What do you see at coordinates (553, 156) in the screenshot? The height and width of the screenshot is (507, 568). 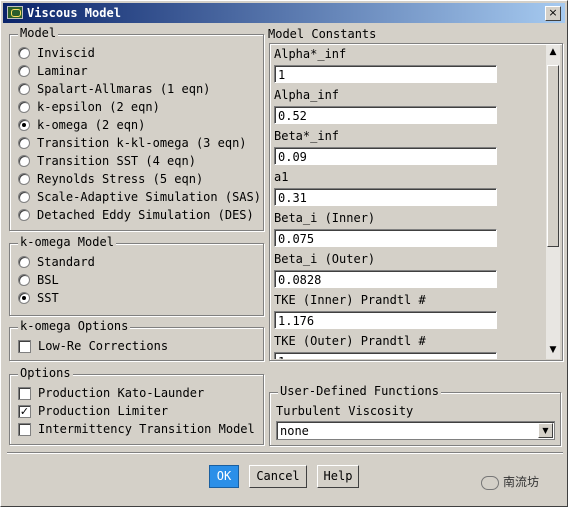 I see `scroll-thumb` at bounding box center [553, 156].